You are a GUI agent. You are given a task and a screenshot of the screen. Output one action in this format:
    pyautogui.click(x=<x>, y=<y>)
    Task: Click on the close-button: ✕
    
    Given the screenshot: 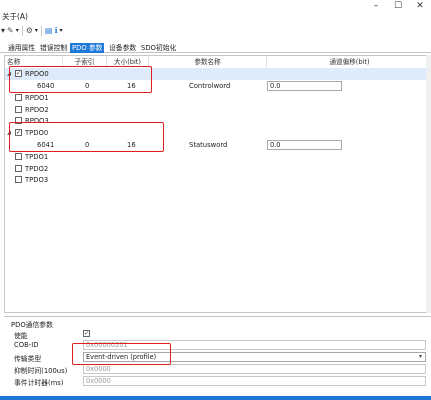 What is the action you would take?
    pyautogui.click(x=420, y=6)
    